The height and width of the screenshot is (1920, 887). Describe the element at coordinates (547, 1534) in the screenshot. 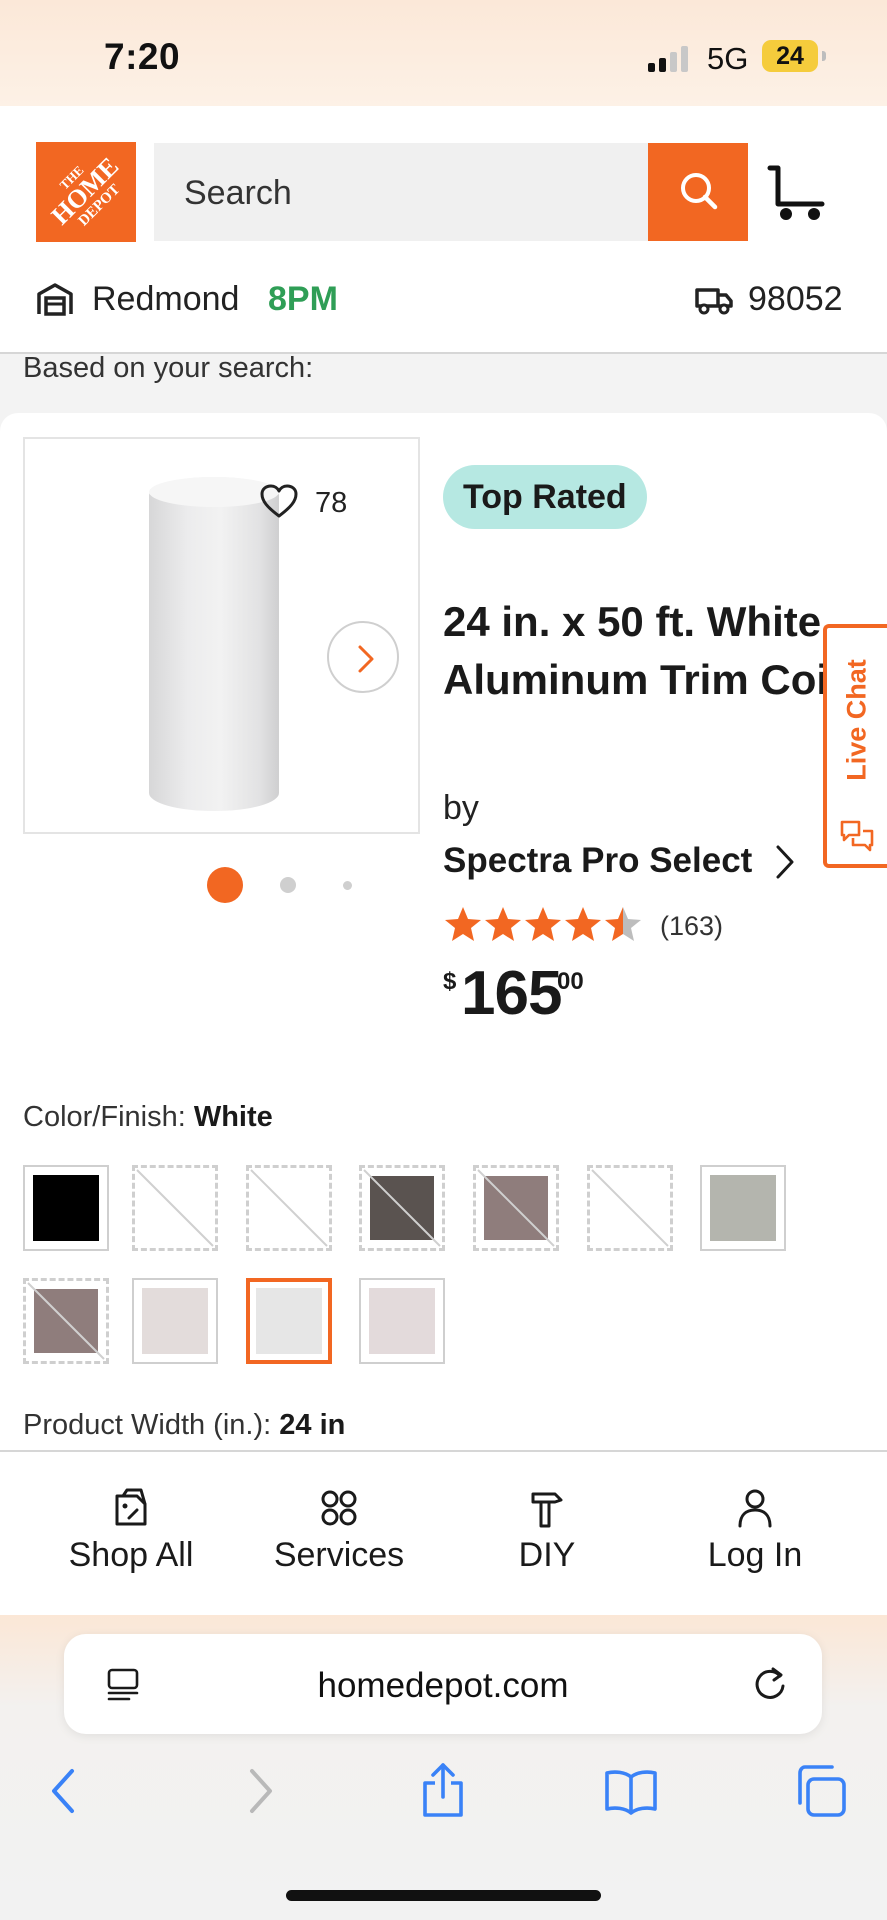

I see `nav-diy: DIY` at that location.